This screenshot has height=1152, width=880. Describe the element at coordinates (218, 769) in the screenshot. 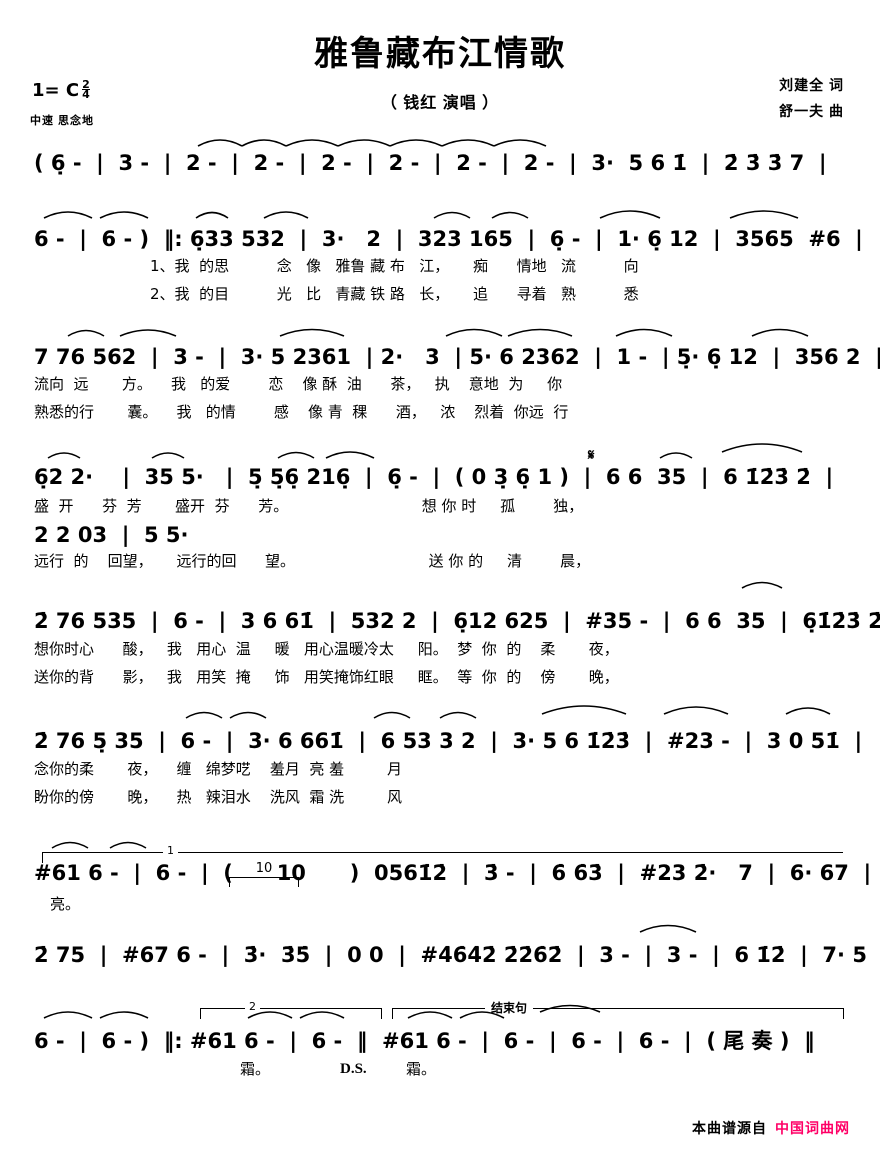

I see `music-line-6-lyric-verse1: 念你的柔 夜， 缠 绵梦呓 羞月 亮 羞 月` at that location.